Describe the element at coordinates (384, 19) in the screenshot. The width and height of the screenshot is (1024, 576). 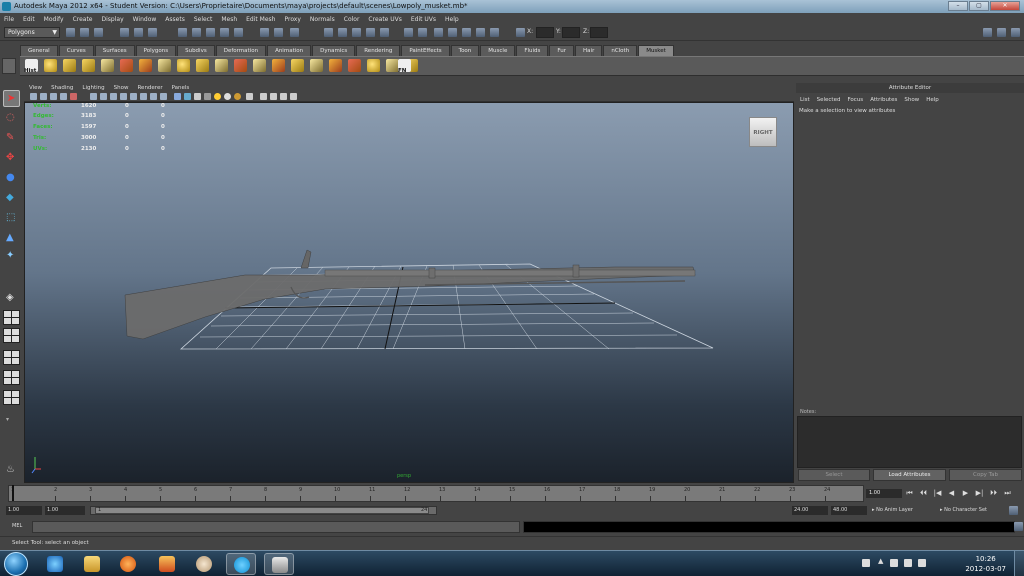
I see `menu-create-uvs: Create UVs` at that location.